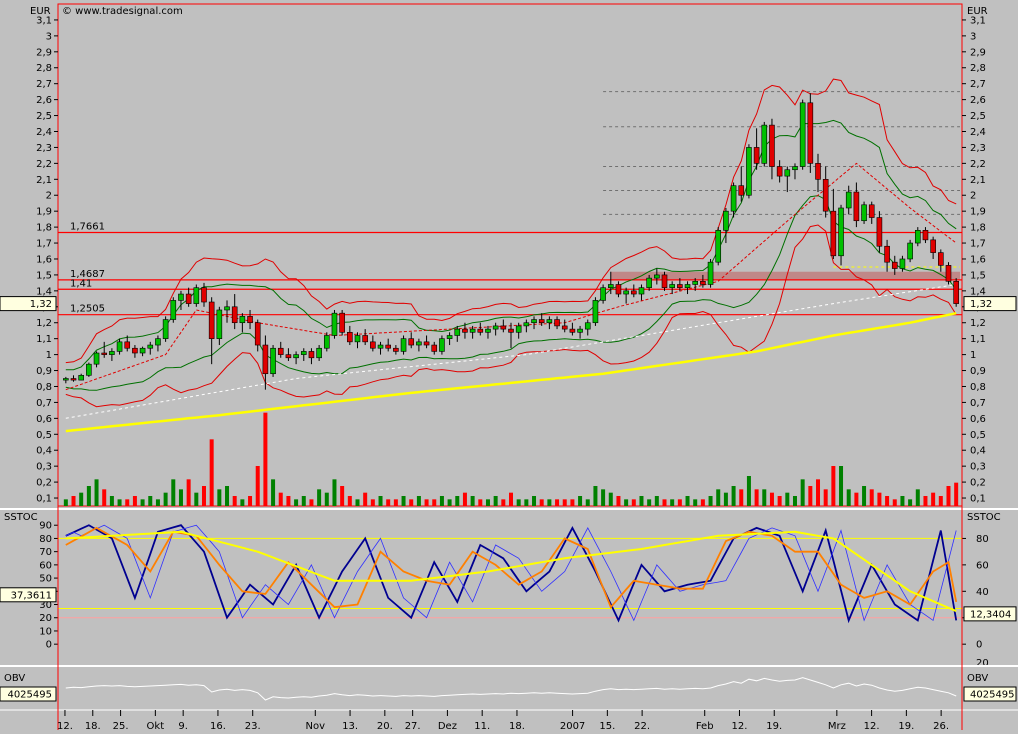  What do you see at coordinates (973, 355) in the screenshot?
I see `price-tick-label-right: 1` at bounding box center [973, 355].